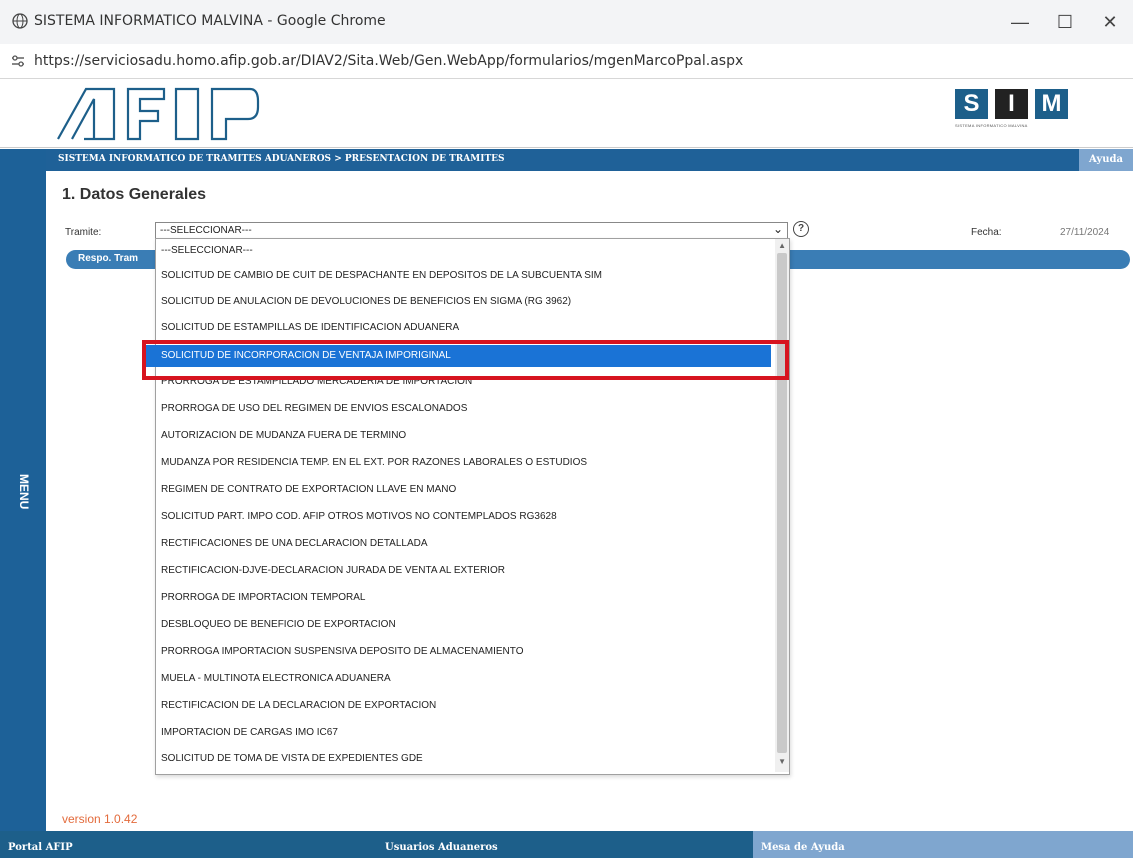 The height and width of the screenshot is (865, 1133). I want to click on site-settings-icon, so click(18, 61).